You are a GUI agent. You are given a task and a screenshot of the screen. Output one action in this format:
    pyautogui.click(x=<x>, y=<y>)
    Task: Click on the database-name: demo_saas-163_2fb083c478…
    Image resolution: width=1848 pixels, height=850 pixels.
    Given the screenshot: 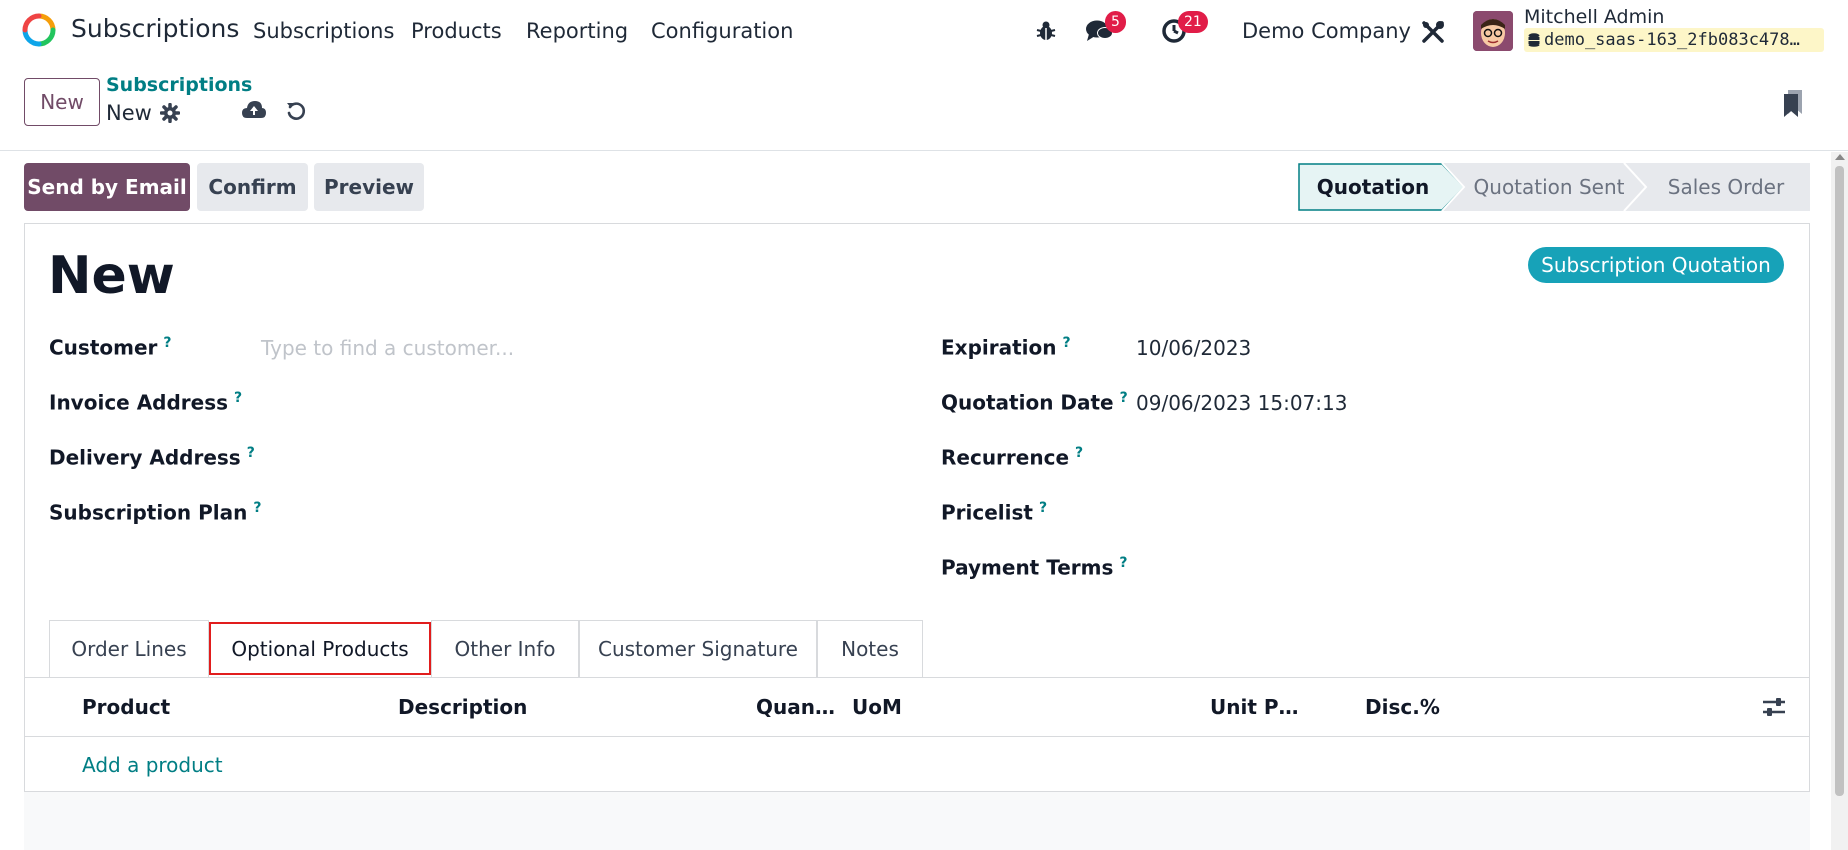 What is the action you would take?
    pyautogui.click(x=1674, y=40)
    